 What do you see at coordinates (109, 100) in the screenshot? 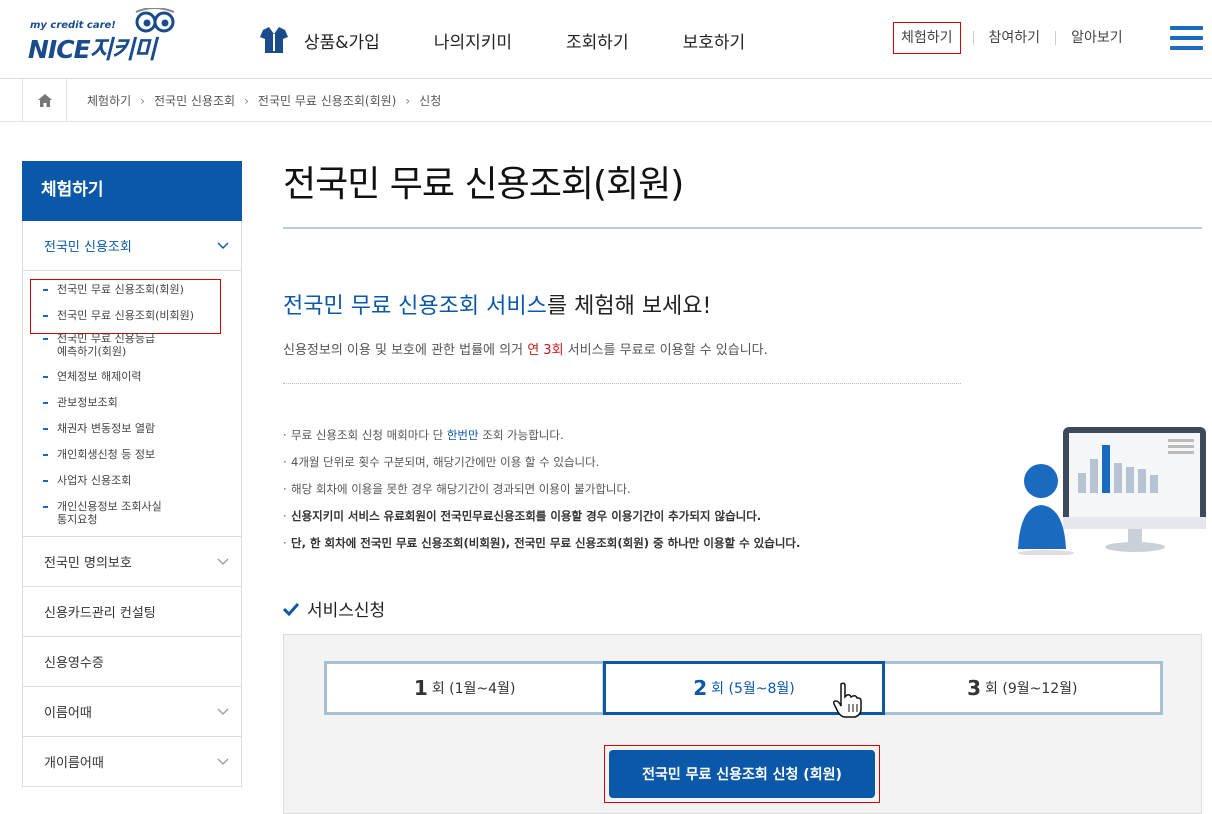
I see `breadcrumb-item: 체험하기` at bounding box center [109, 100].